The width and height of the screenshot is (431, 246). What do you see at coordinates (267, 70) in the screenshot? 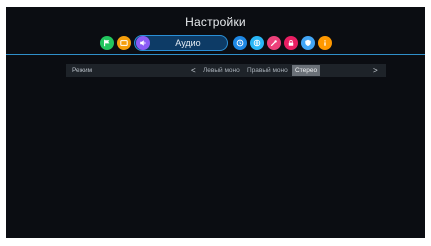
I see `option-right-mono: Правый моно` at bounding box center [267, 70].